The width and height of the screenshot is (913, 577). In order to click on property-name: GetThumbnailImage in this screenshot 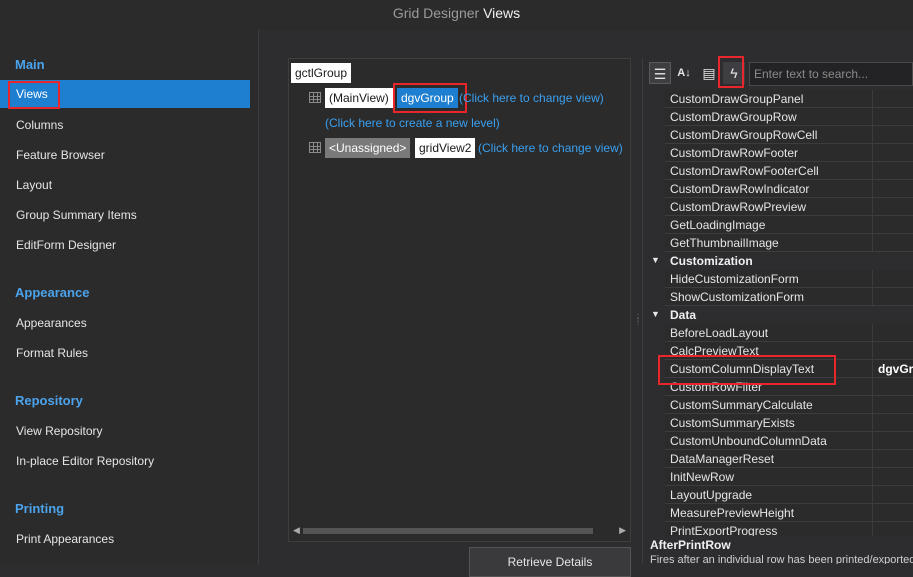, I will do `click(769, 243)`.